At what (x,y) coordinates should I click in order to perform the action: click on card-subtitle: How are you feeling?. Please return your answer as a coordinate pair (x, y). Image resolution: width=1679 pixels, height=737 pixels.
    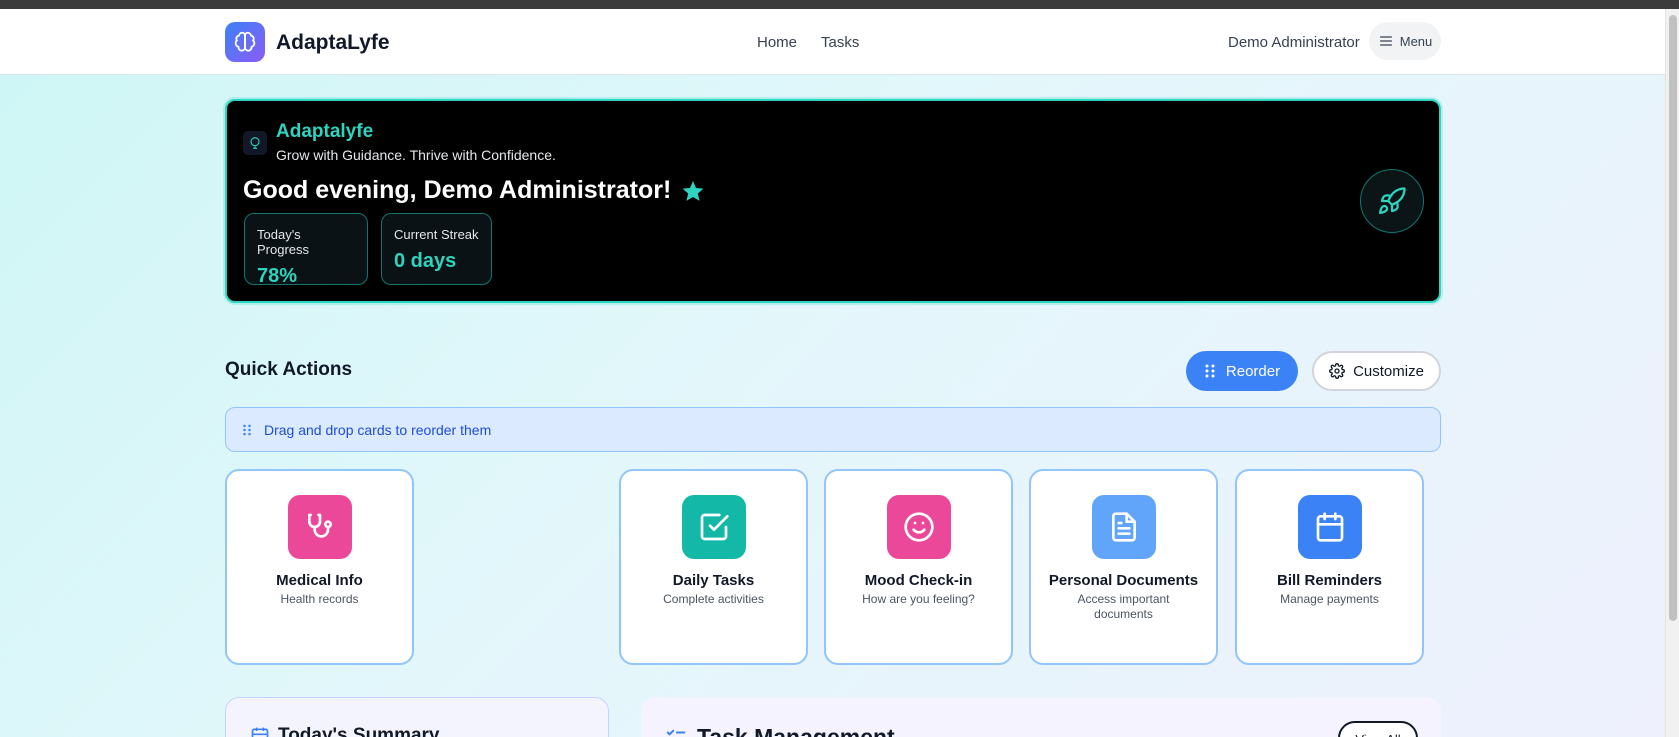
    Looking at the image, I should click on (918, 599).